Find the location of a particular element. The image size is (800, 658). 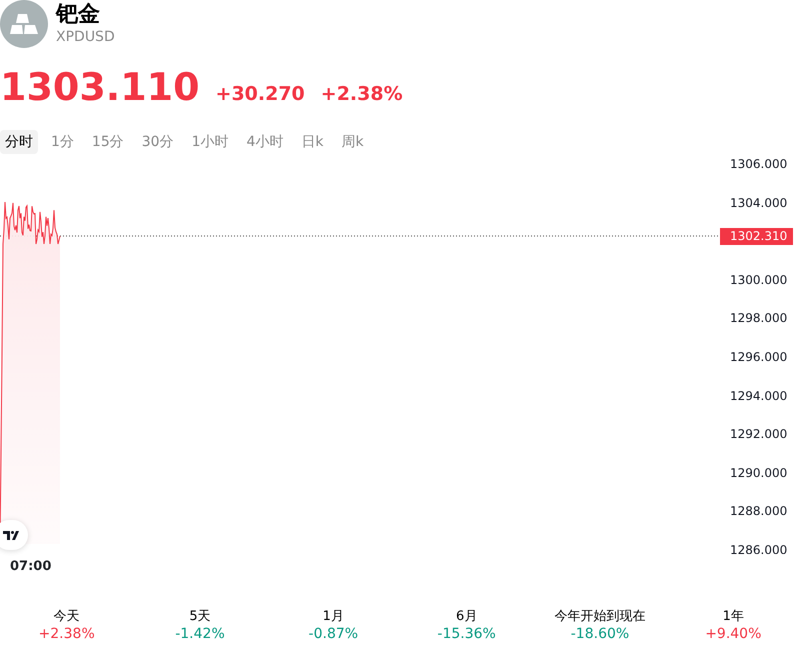

period-change: -1.42% is located at coordinates (200, 634).